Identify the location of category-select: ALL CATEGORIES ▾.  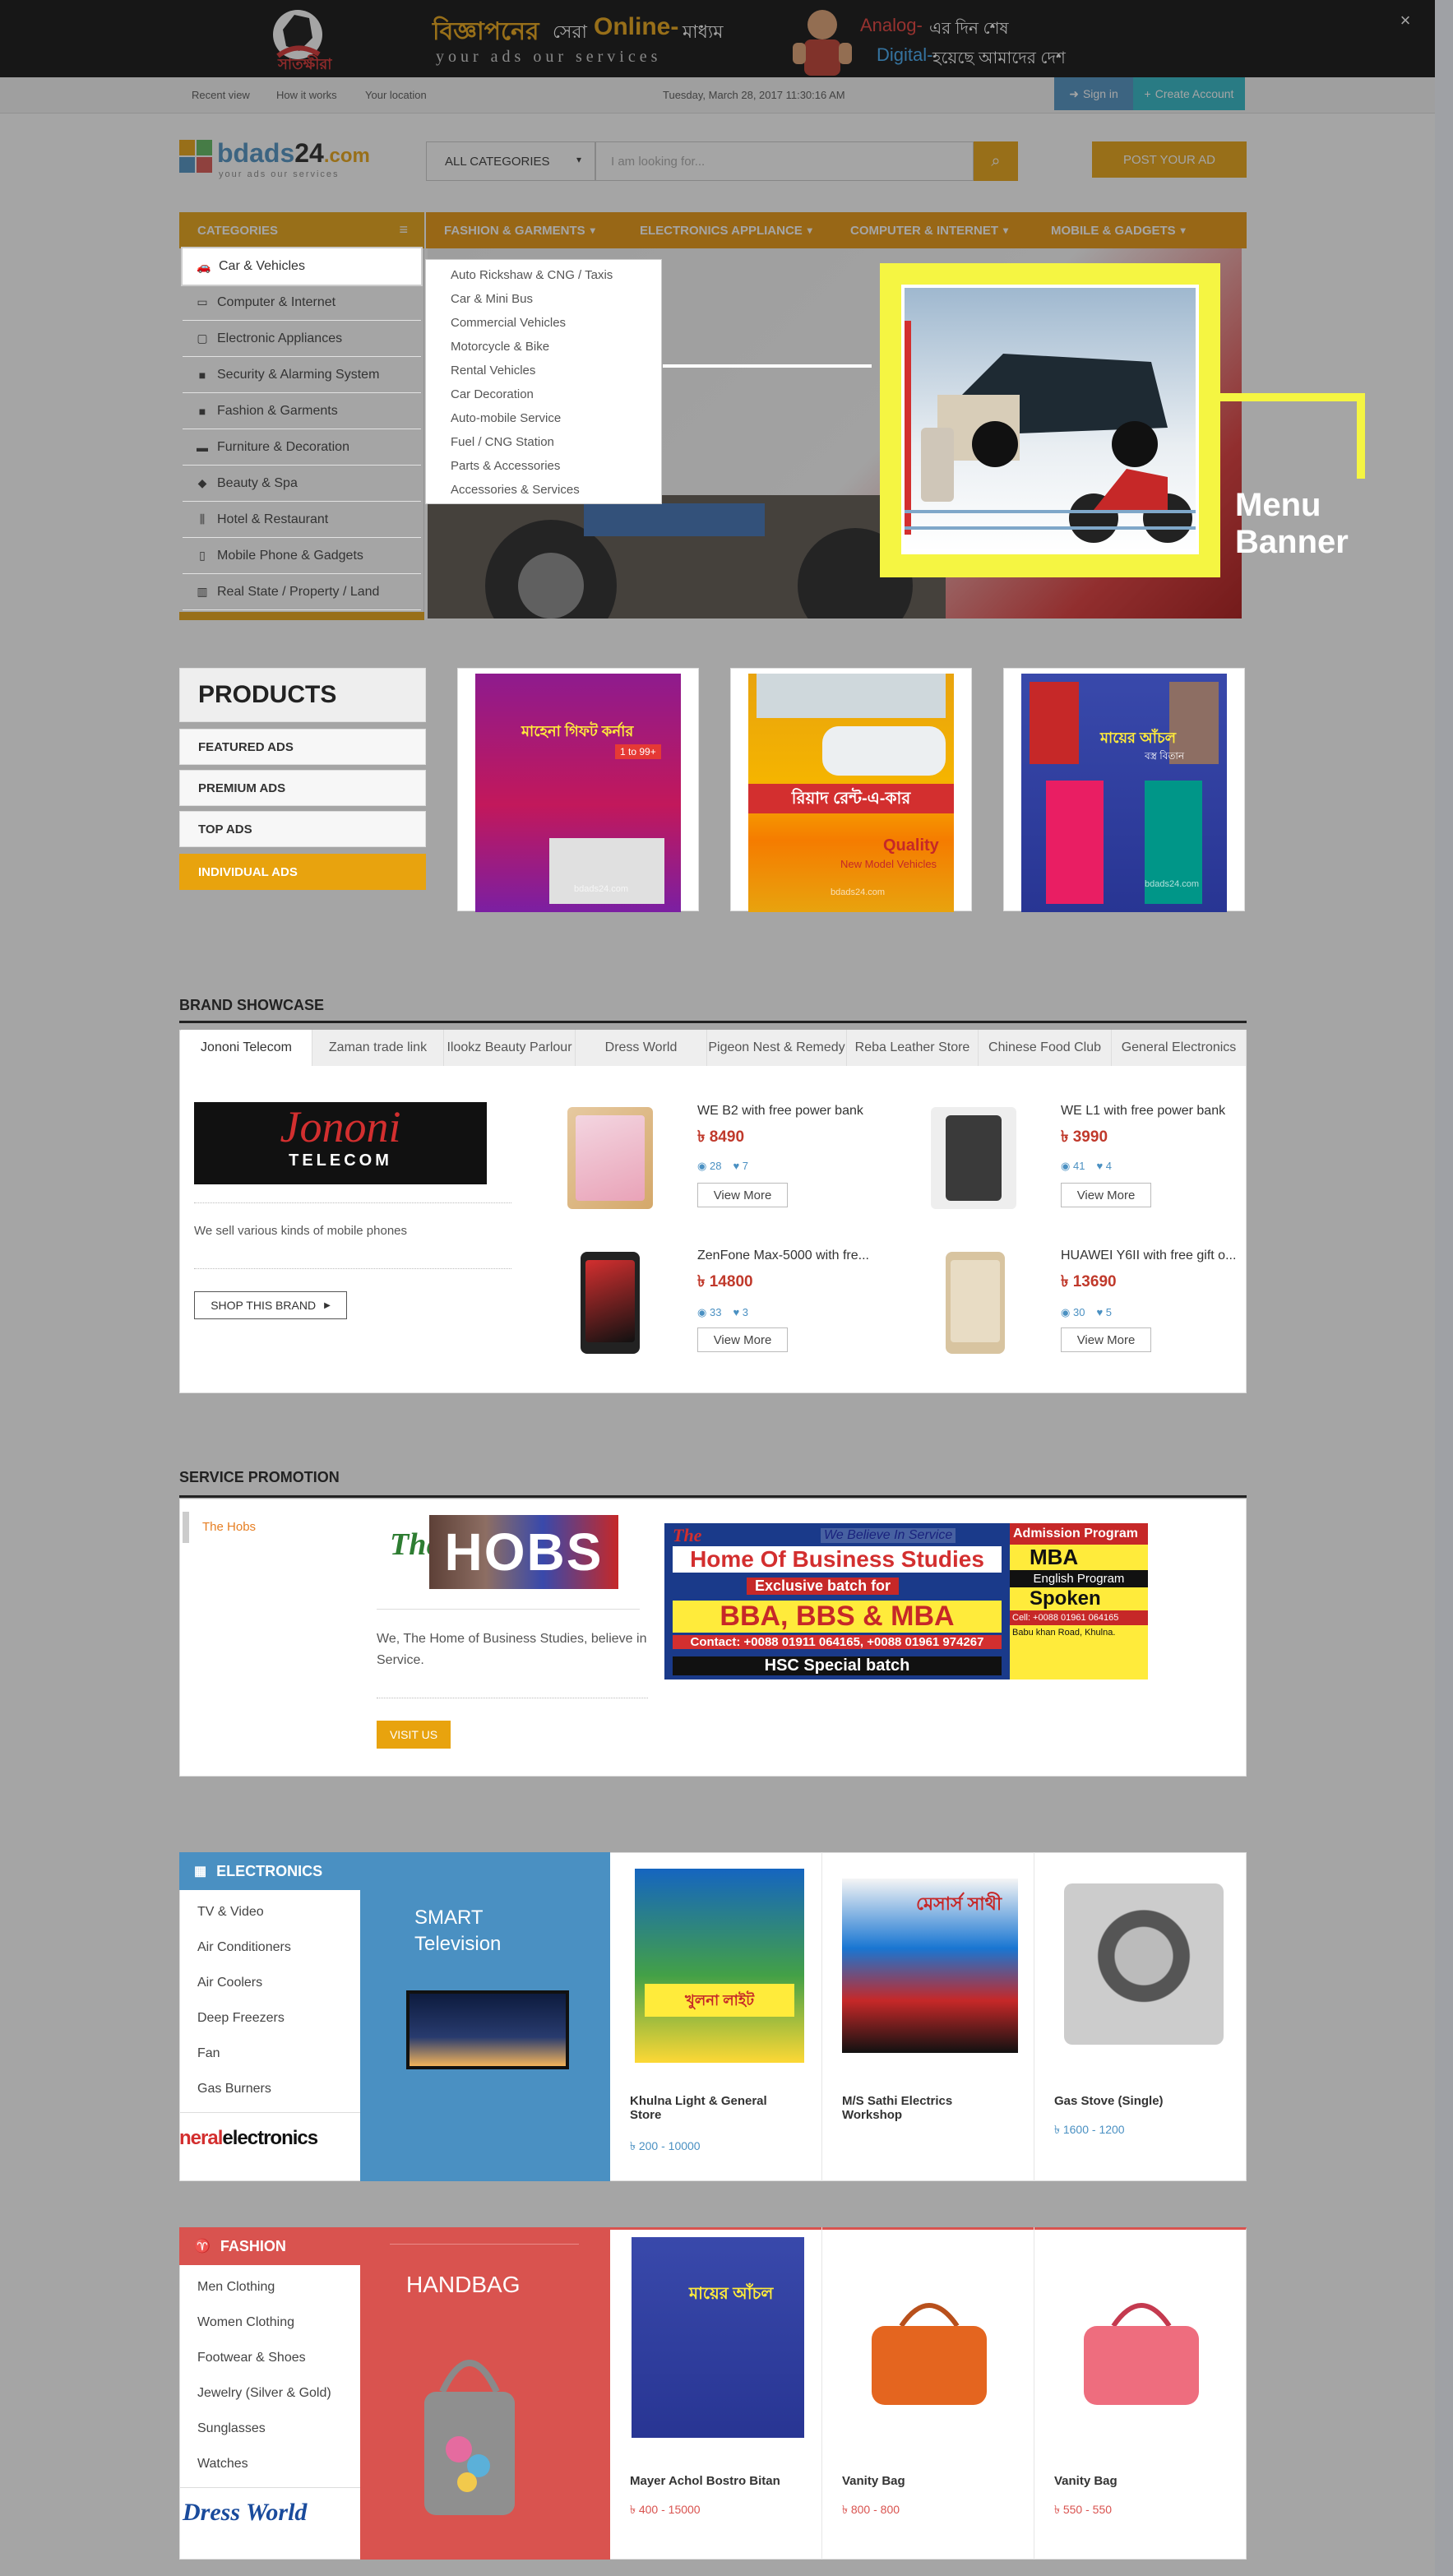
(510, 161).